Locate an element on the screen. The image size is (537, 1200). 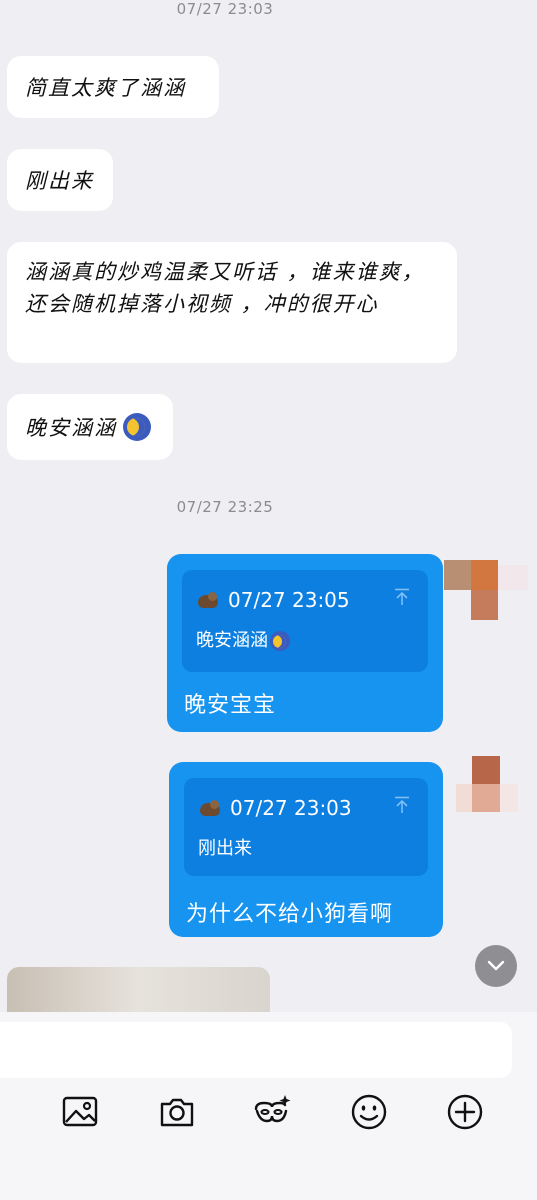
scroll-to-bottom-button is located at coordinates (496, 966).